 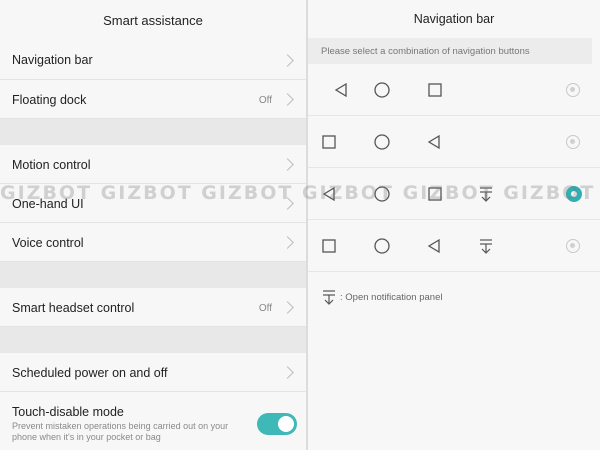 What do you see at coordinates (574, 194) in the screenshot?
I see `radio-button-selected` at bounding box center [574, 194].